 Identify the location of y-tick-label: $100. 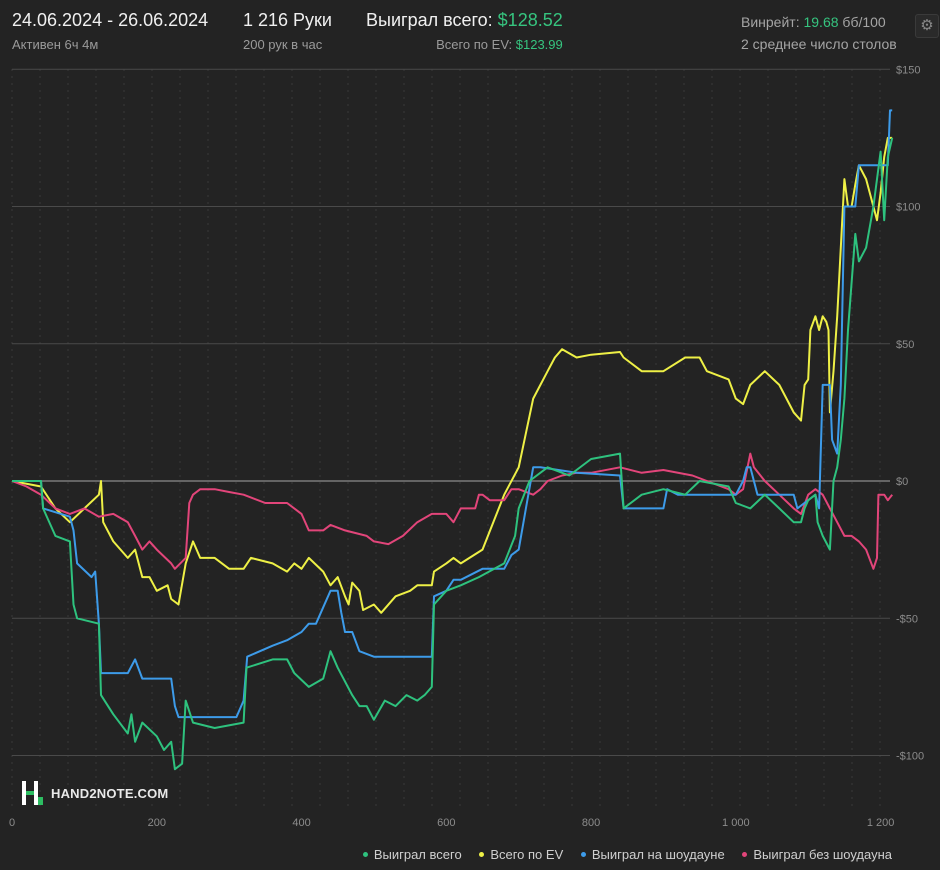
(908, 208).